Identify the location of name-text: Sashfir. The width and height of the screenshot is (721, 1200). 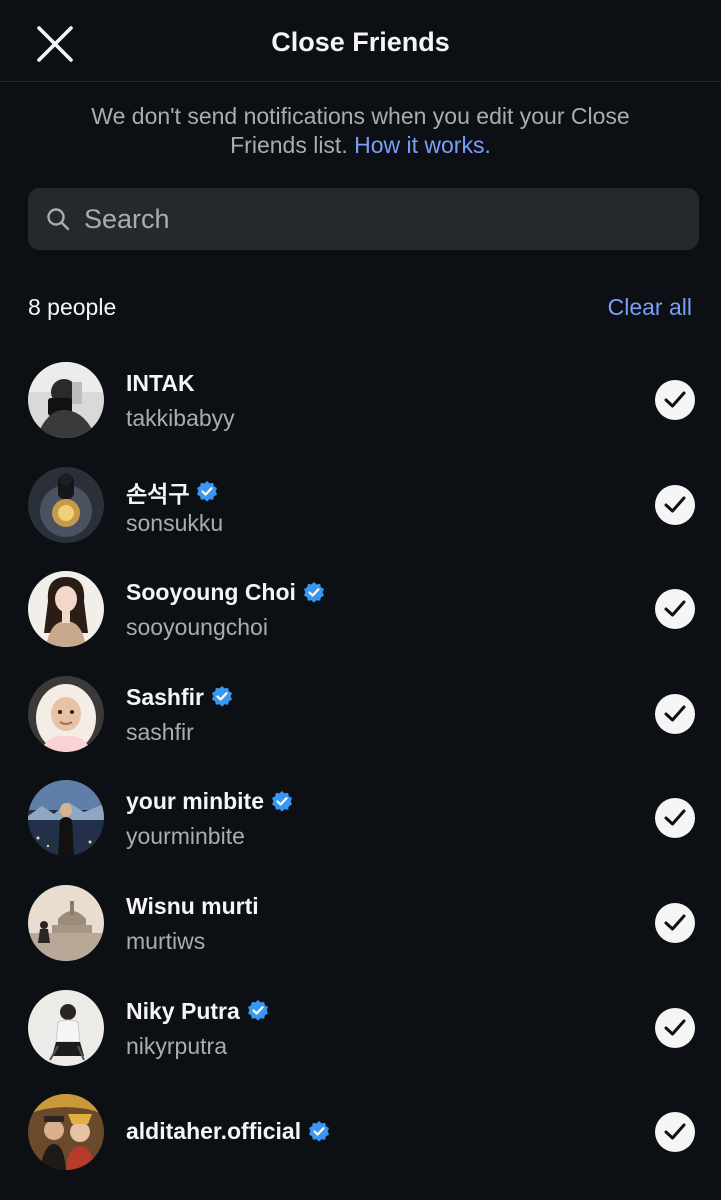
(165, 696).